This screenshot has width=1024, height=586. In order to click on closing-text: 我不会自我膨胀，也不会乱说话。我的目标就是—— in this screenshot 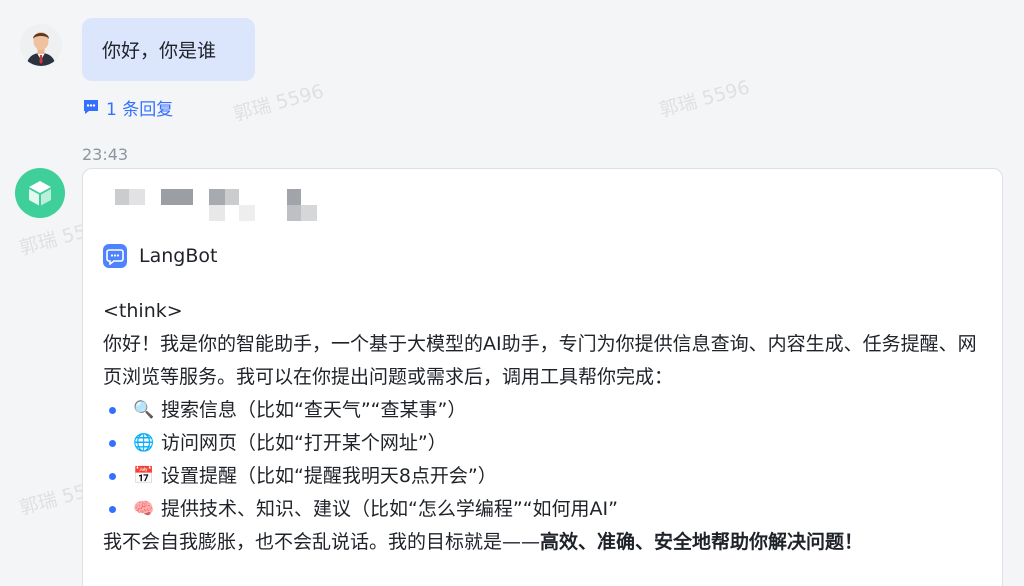, I will do `click(322, 542)`.